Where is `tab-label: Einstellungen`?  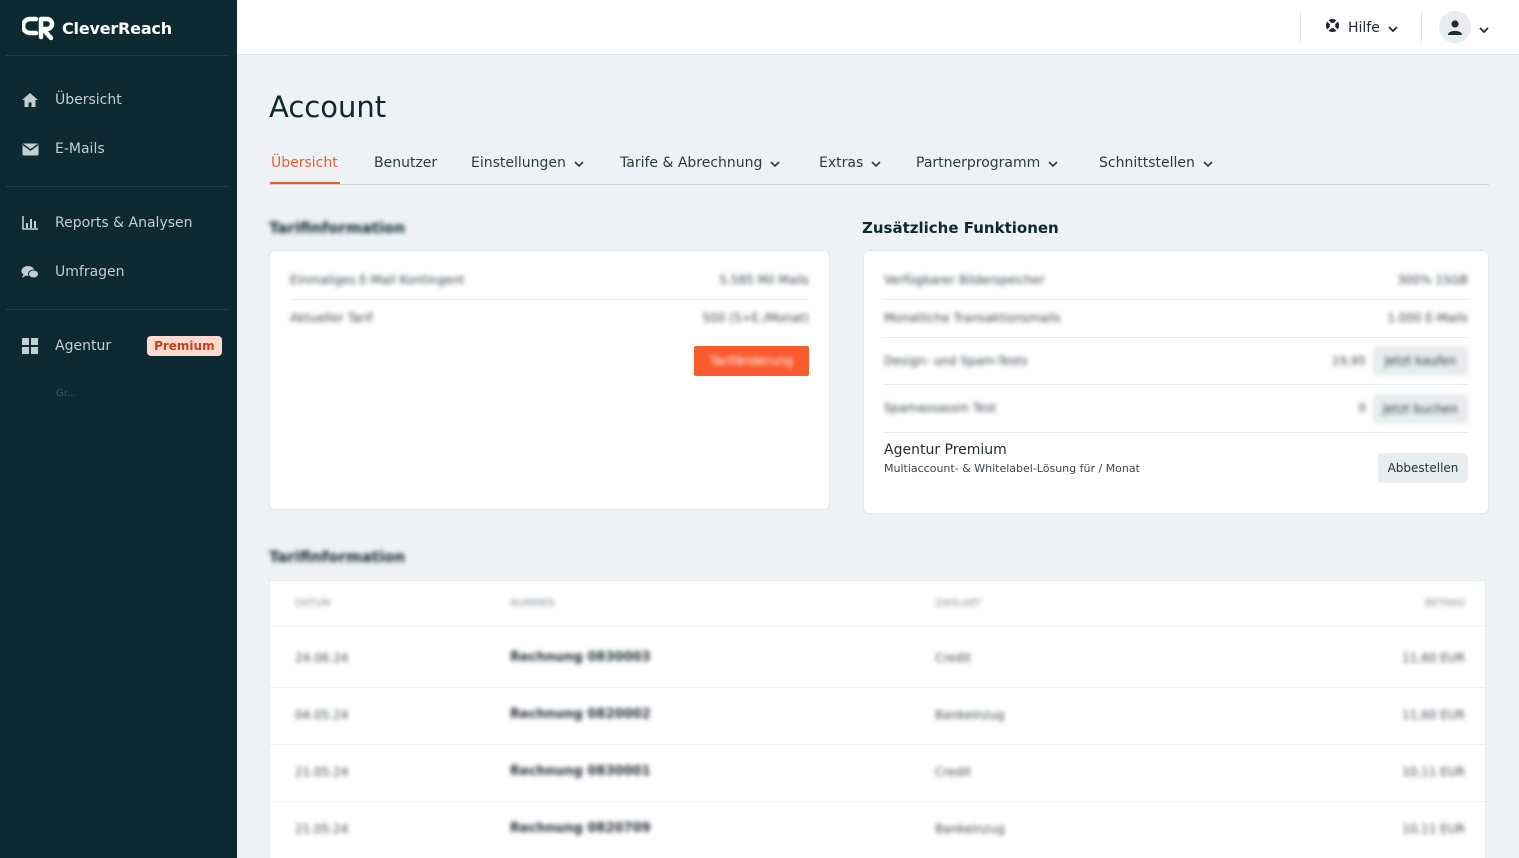 tab-label: Einstellungen is located at coordinates (518, 163).